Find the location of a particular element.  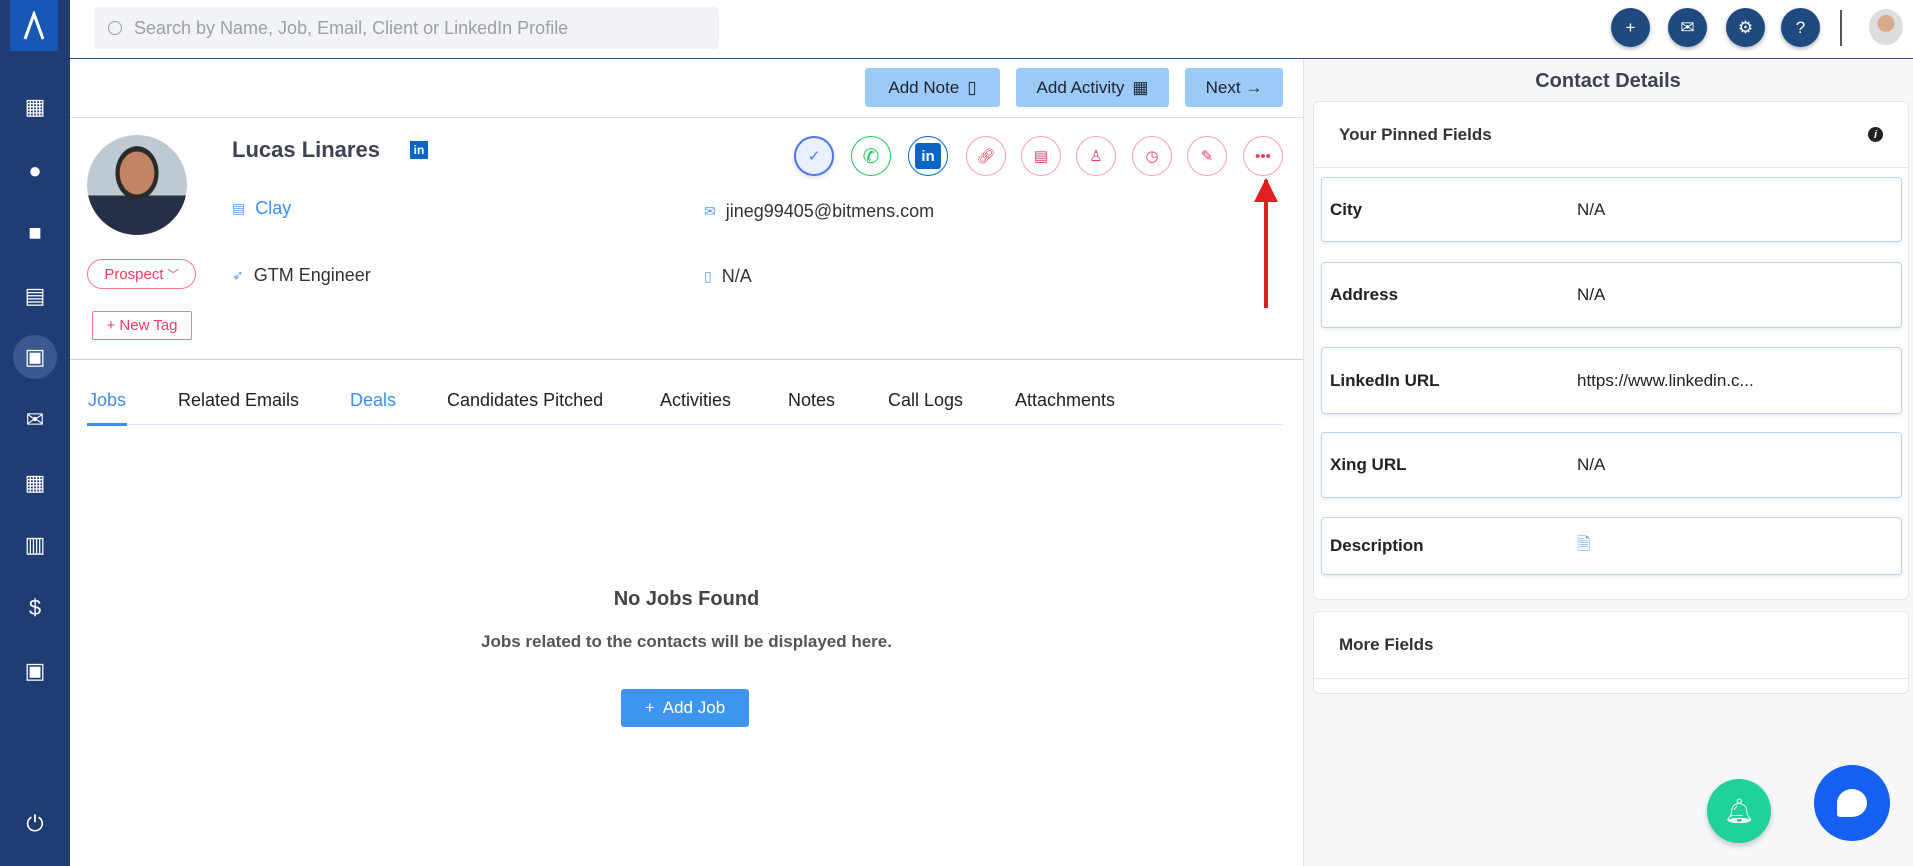

location-arrow-icon: ➶ is located at coordinates (238, 275).